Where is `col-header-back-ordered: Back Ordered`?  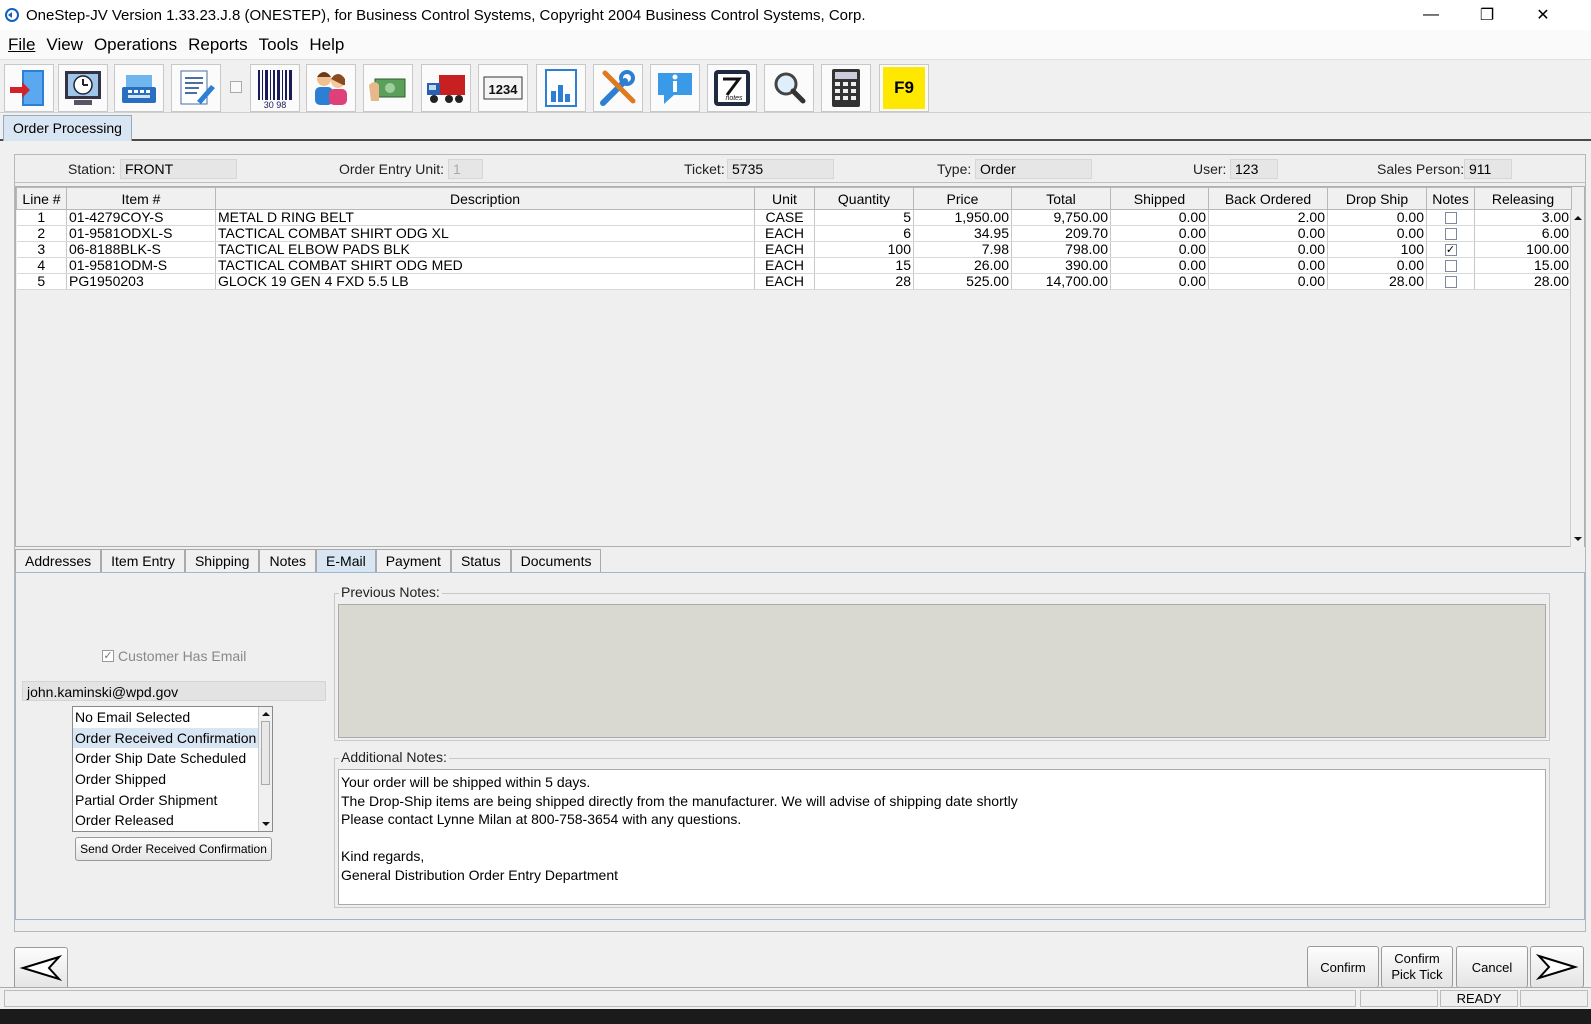 col-header-back-ordered: Back Ordered is located at coordinates (1268, 198).